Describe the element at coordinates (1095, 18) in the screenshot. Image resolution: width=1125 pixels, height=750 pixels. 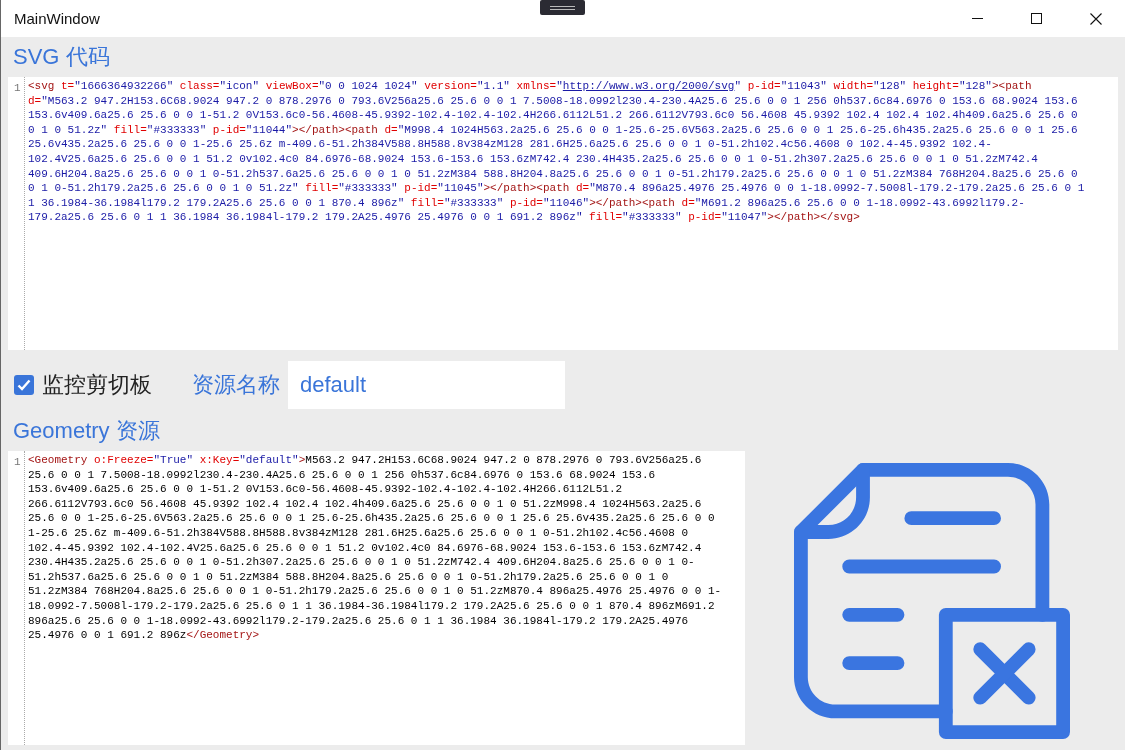
I see `close-icon` at that location.